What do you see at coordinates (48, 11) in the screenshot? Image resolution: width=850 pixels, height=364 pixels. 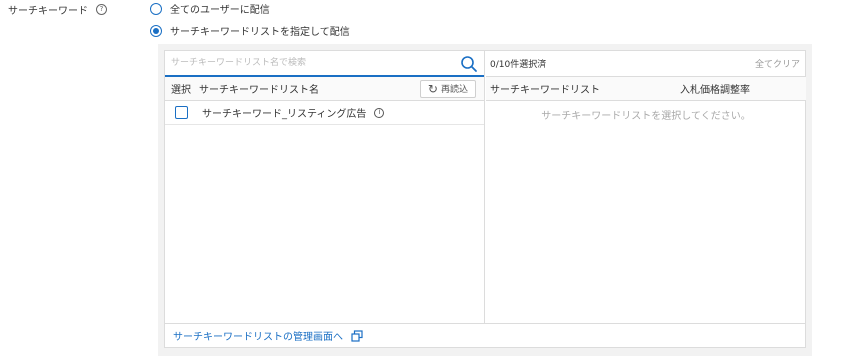 I see `field-label-text: サーチキーワード` at bounding box center [48, 11].